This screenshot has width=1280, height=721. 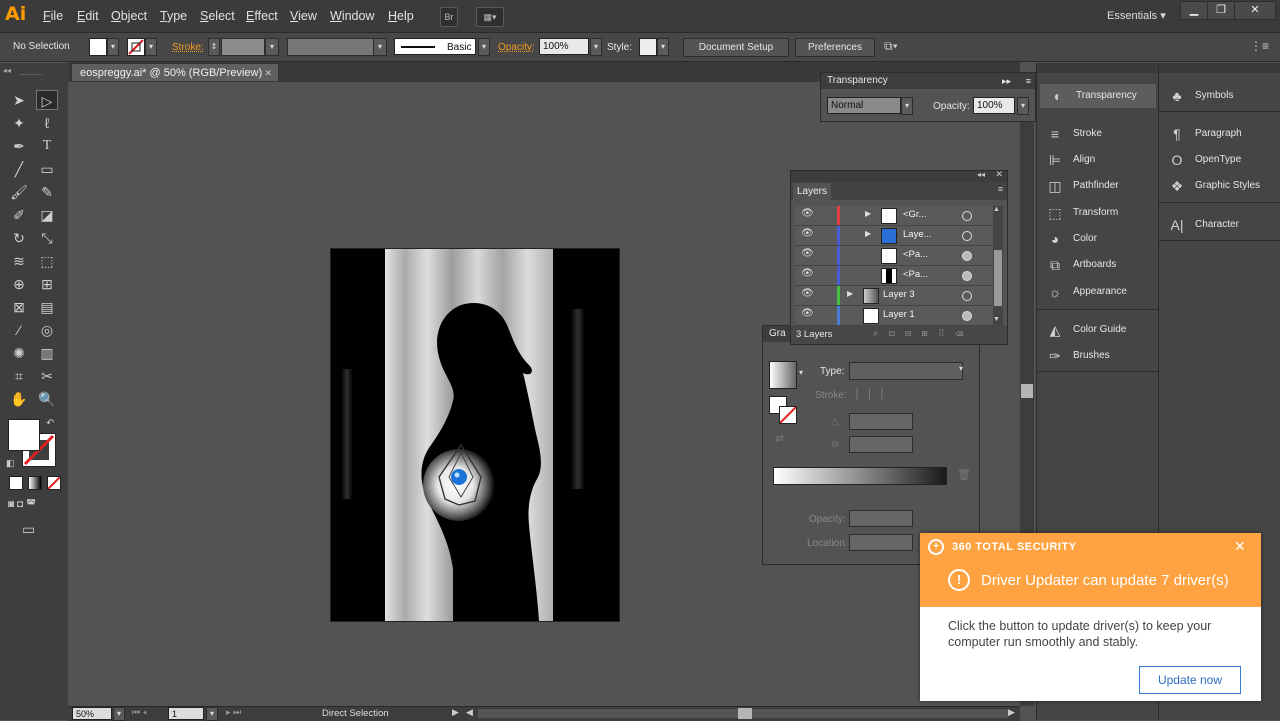 What do you see at coordinates (475, 435) in the screenshot?
I see `artboard` at bounding box center [475, 435].